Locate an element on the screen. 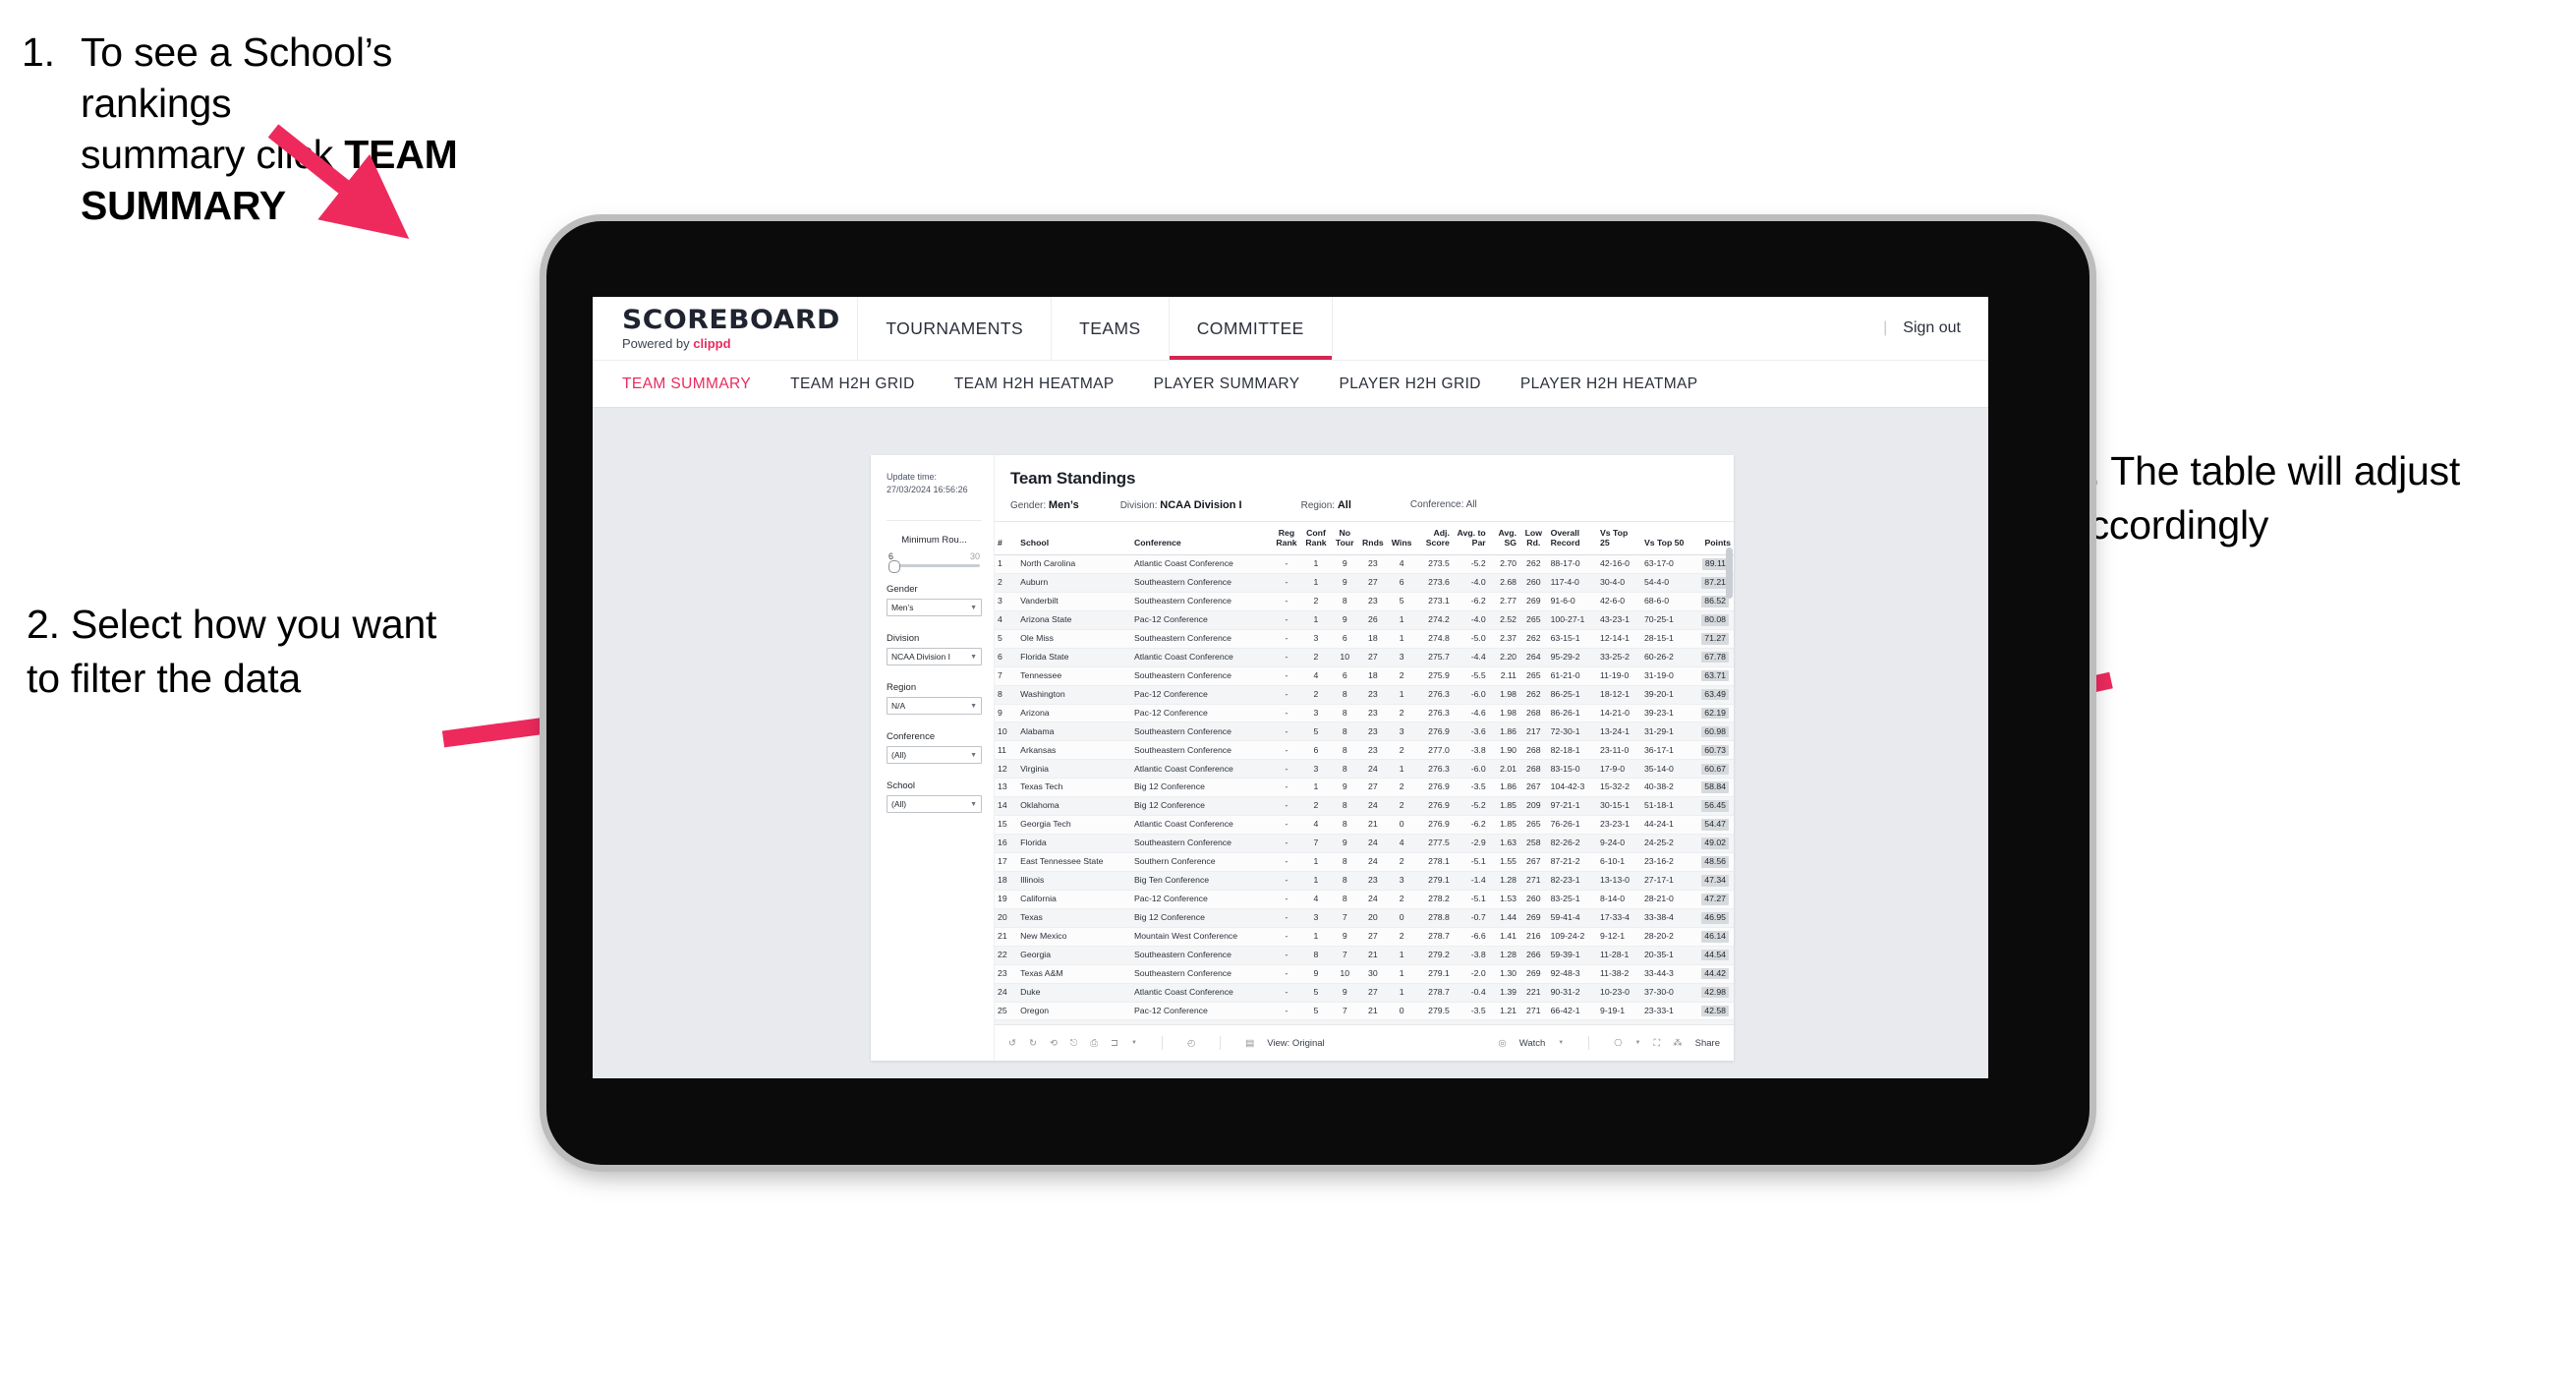  division-select: NCAA Division I ▼ is located at coordinates (935, 657).